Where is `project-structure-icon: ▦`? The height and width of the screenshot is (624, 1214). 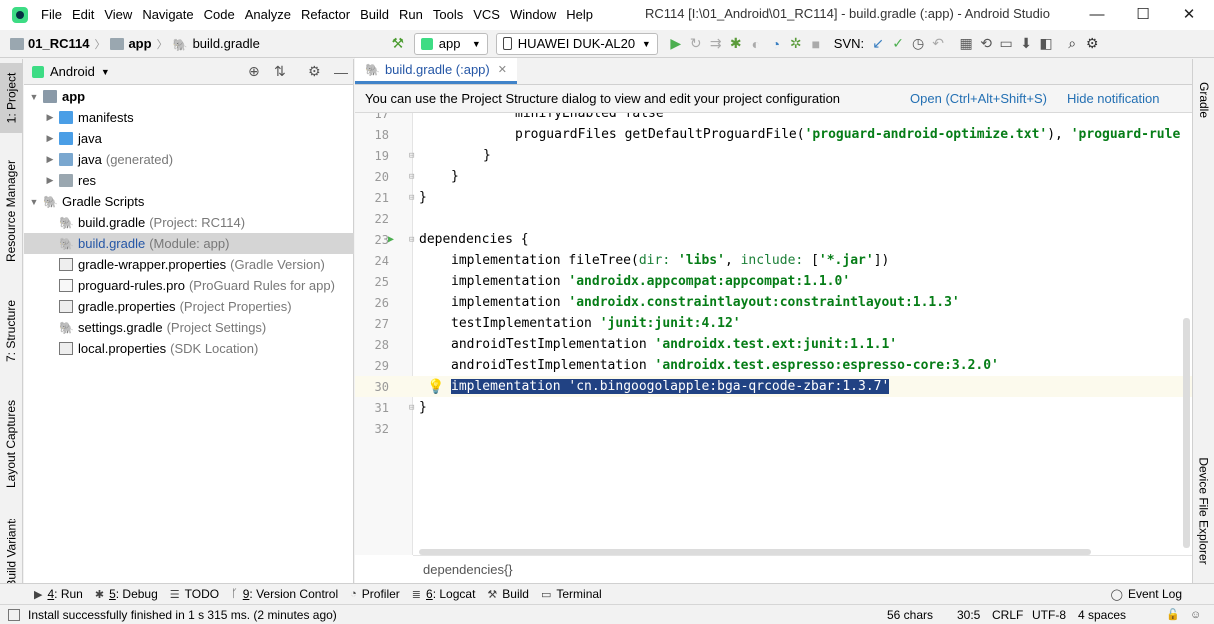
project-structure-icon: ▦ is located at coordinates (966, 44).